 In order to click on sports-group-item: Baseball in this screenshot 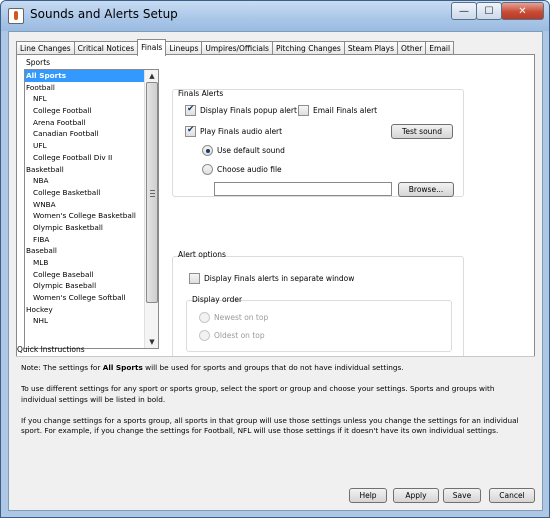, I will do `click(91, 251)`.